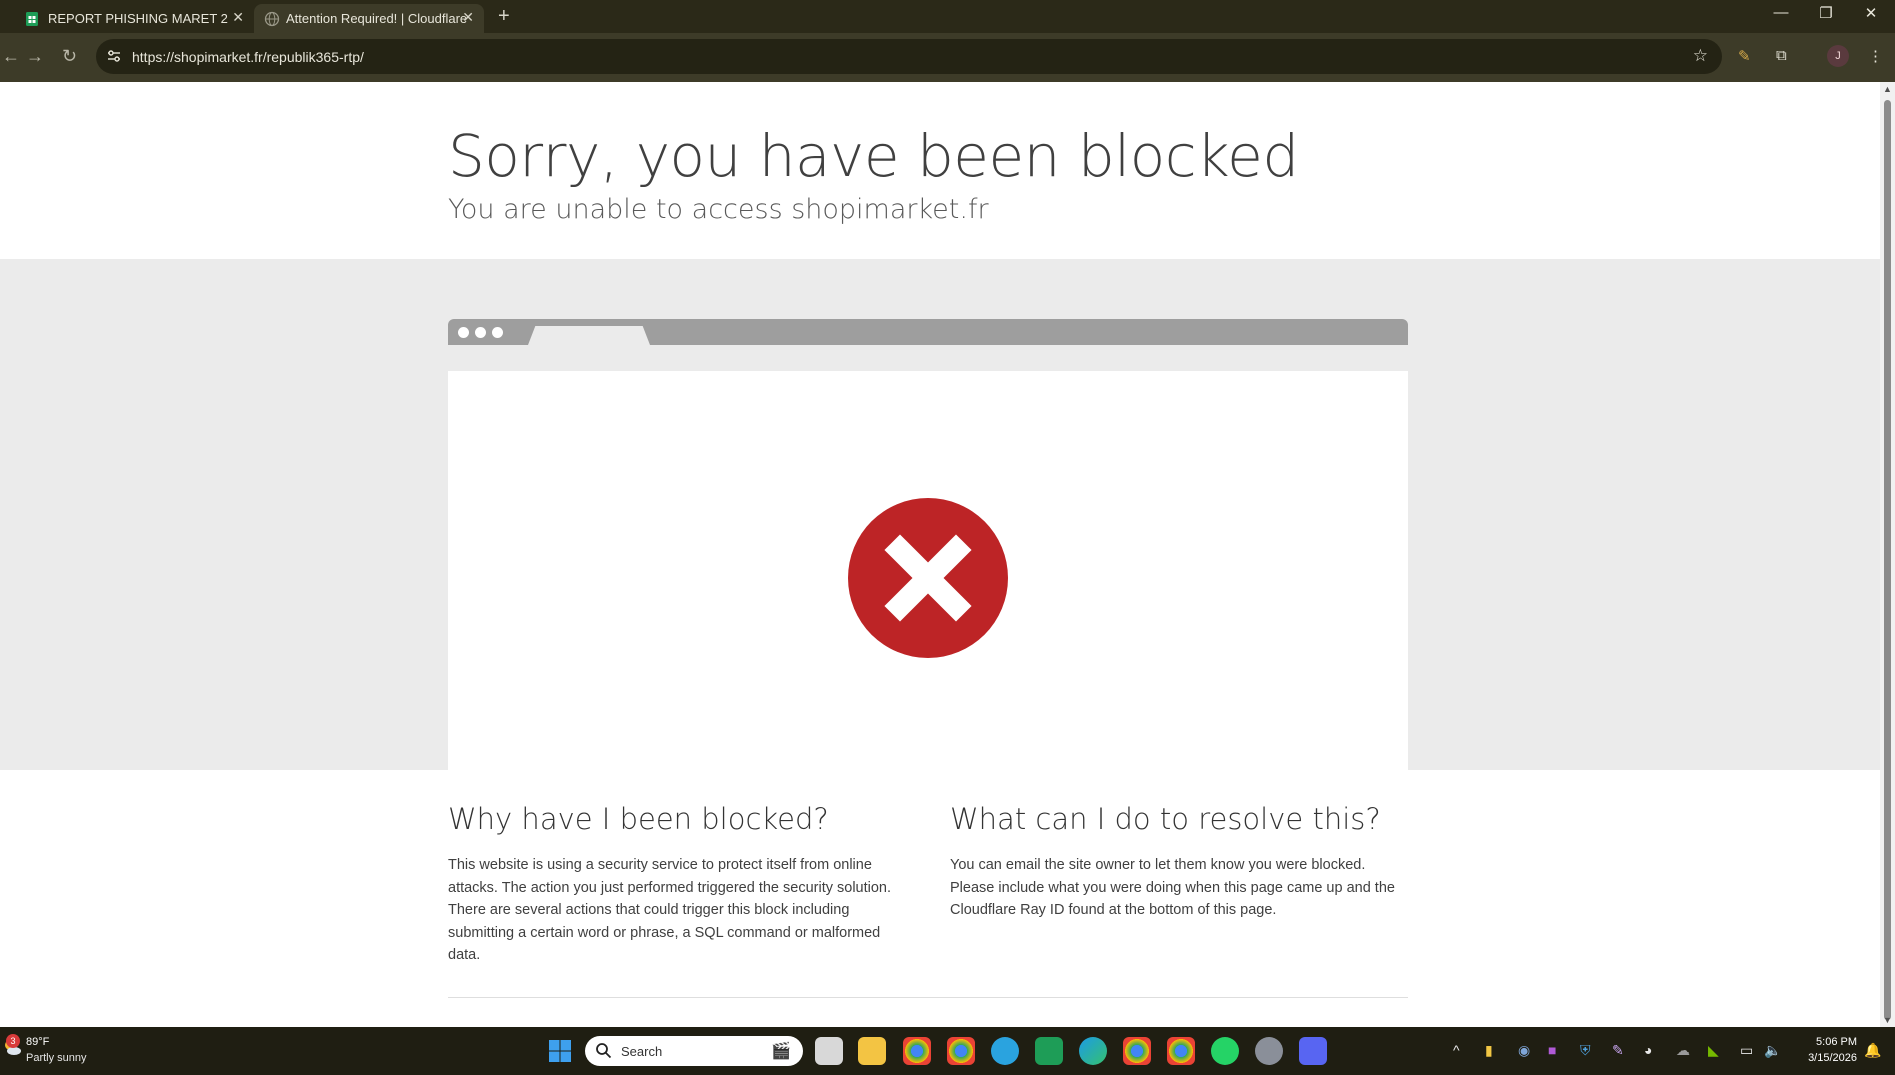 The image size is (1895, 1075). What do you see at coordinates (1831, 1042) in the screenshot?
I see `clock-time: 5:06 PM` at bounding box center [1831, 1042].